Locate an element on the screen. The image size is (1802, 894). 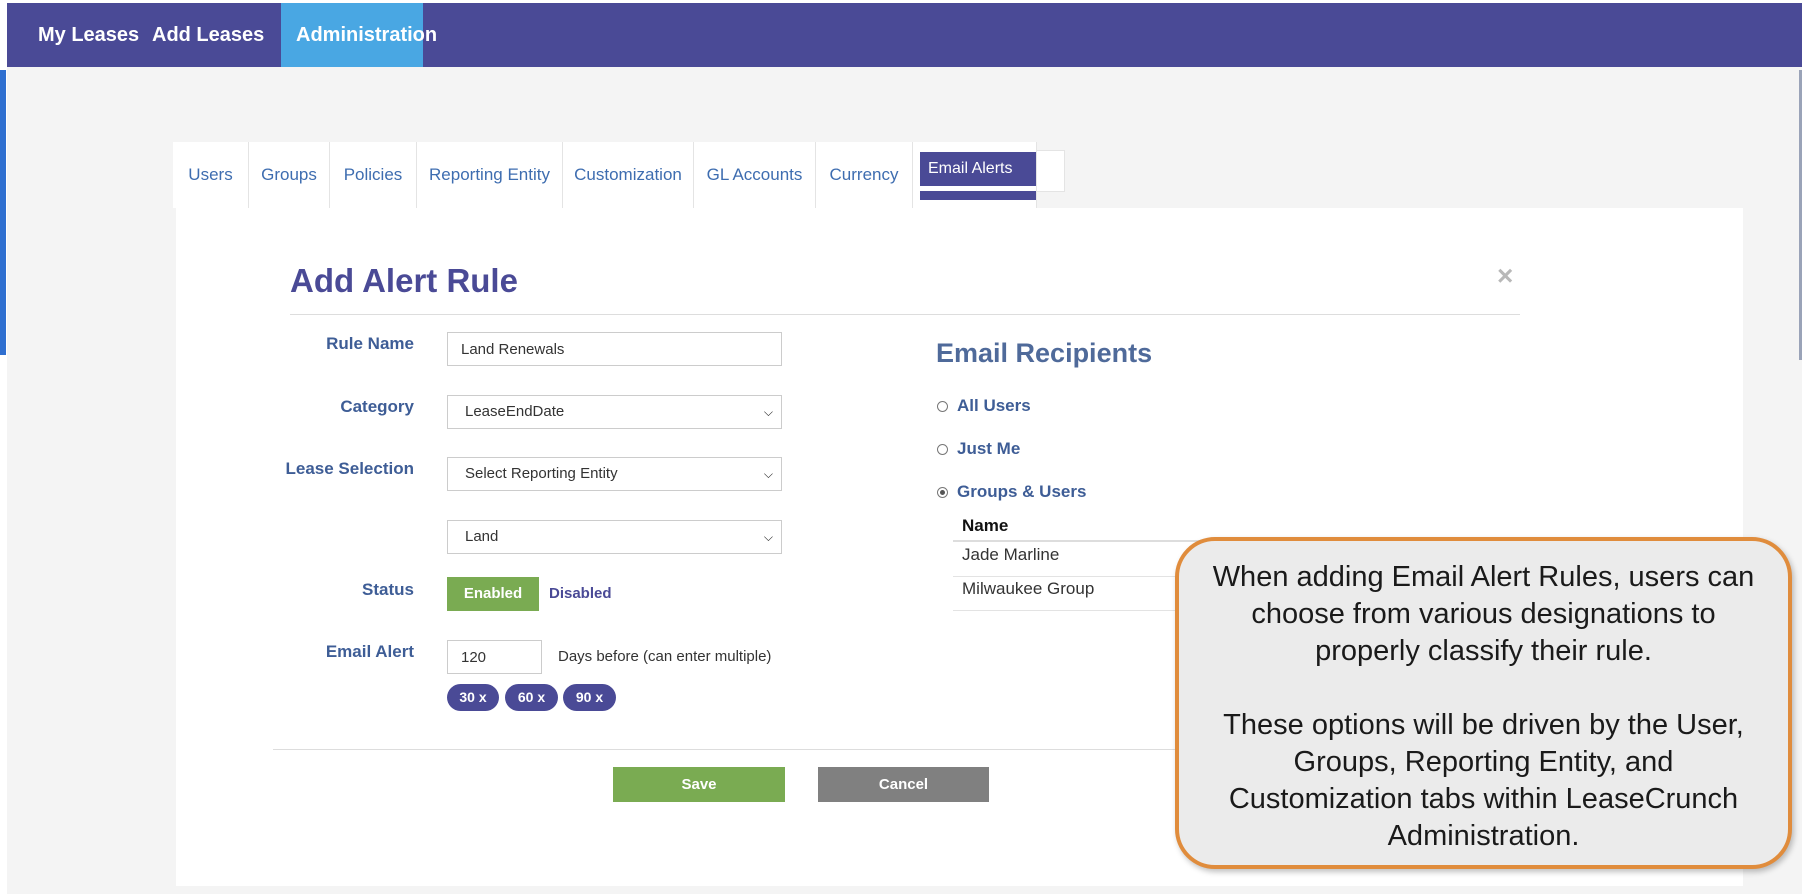
status-disabled-button: Disabled is located at coordinates (580, 594).